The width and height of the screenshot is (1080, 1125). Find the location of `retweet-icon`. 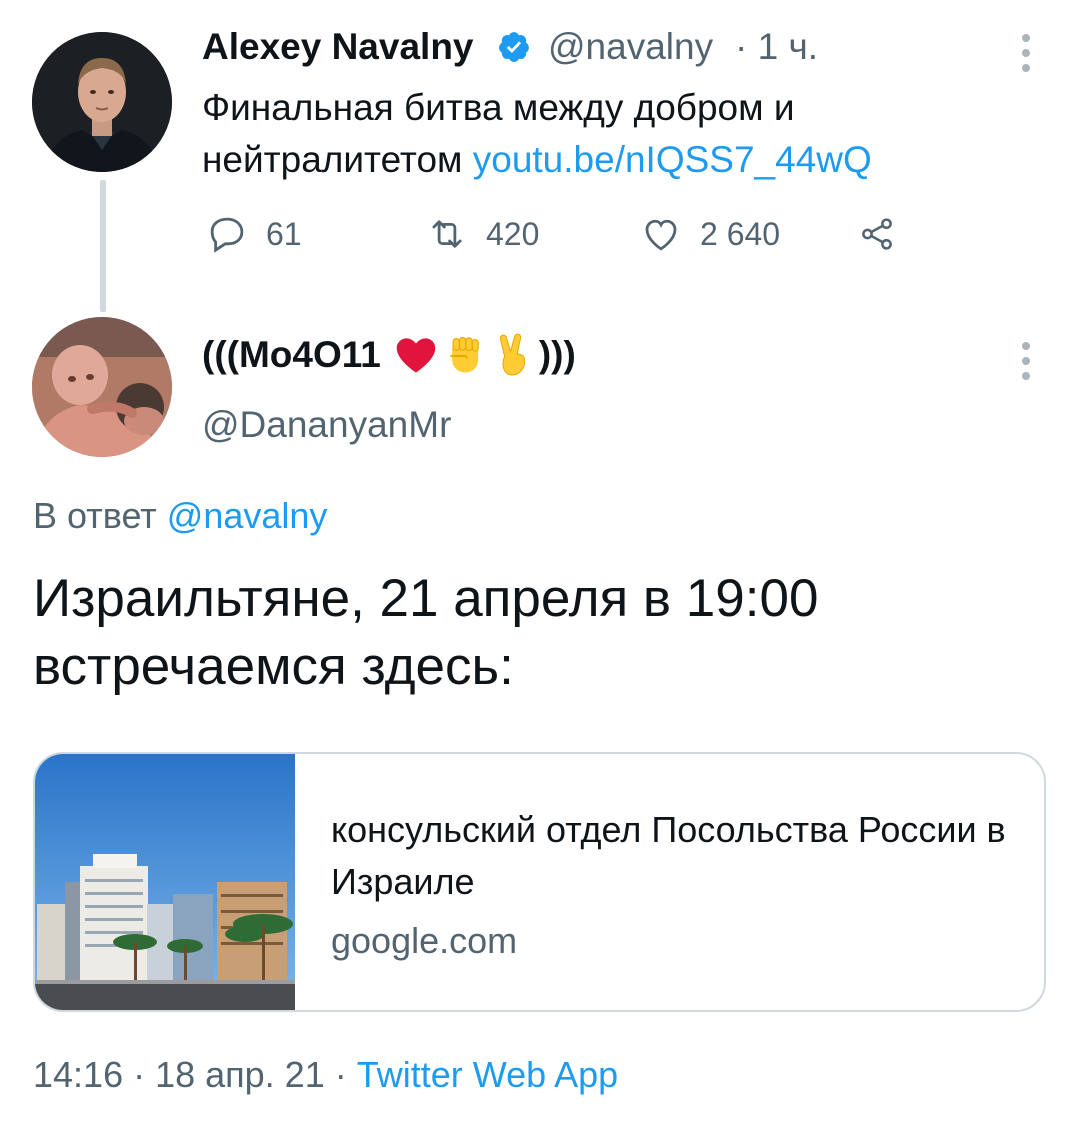

retweet-icon is located at coordinates (447, 234).